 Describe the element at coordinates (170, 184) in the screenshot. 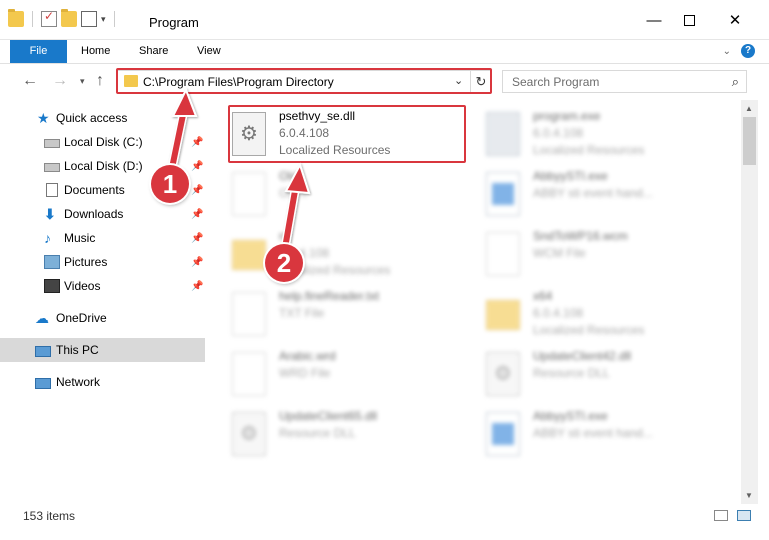

I see `callout-one: 1` at that location.